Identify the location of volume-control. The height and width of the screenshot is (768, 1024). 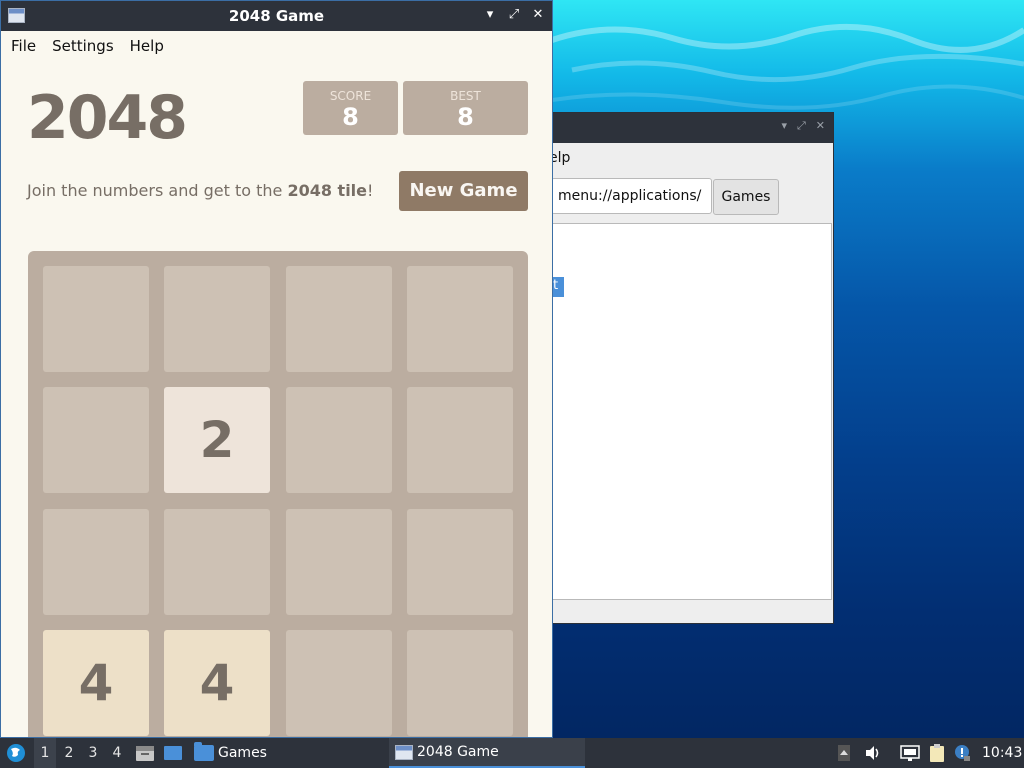
(873, 753).